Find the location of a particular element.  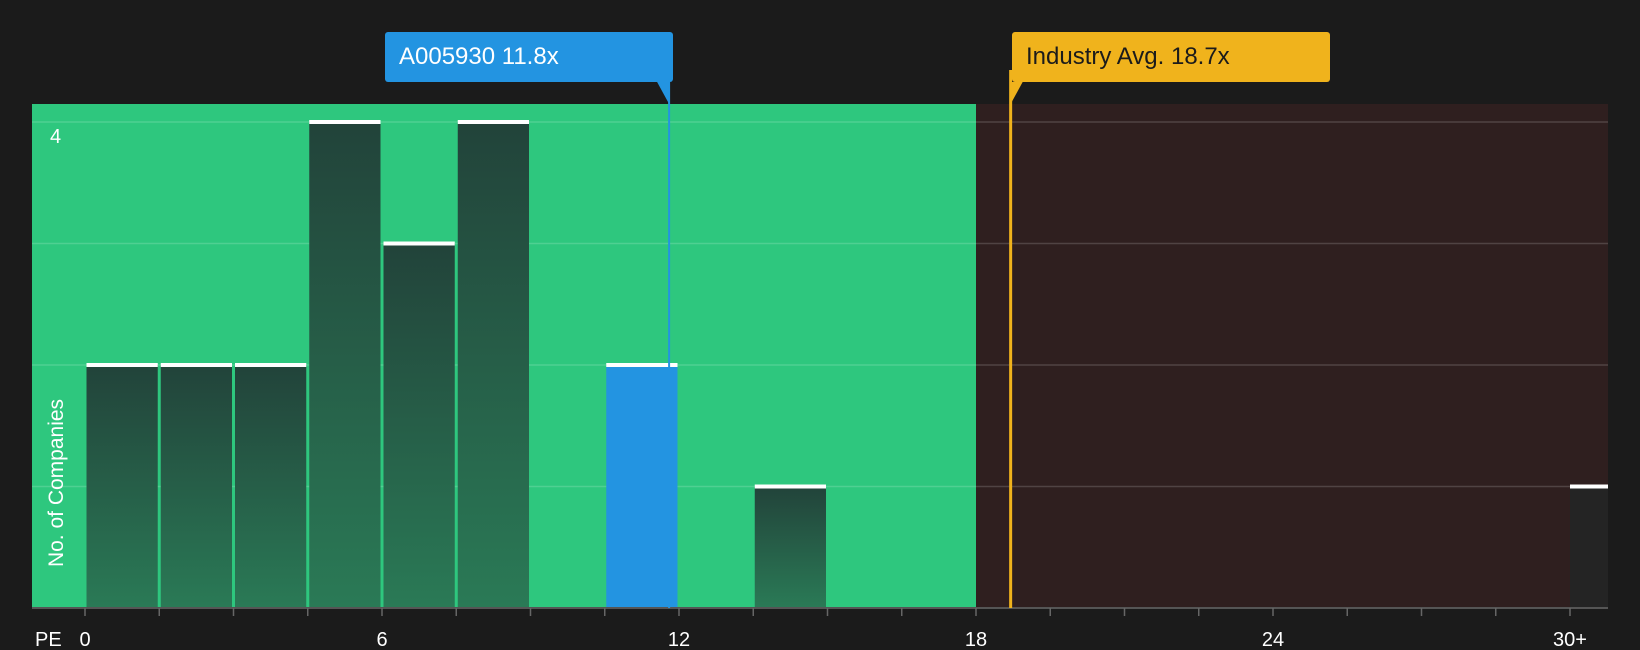

x-tick-label: 12 is located at coordinates (679, 639).